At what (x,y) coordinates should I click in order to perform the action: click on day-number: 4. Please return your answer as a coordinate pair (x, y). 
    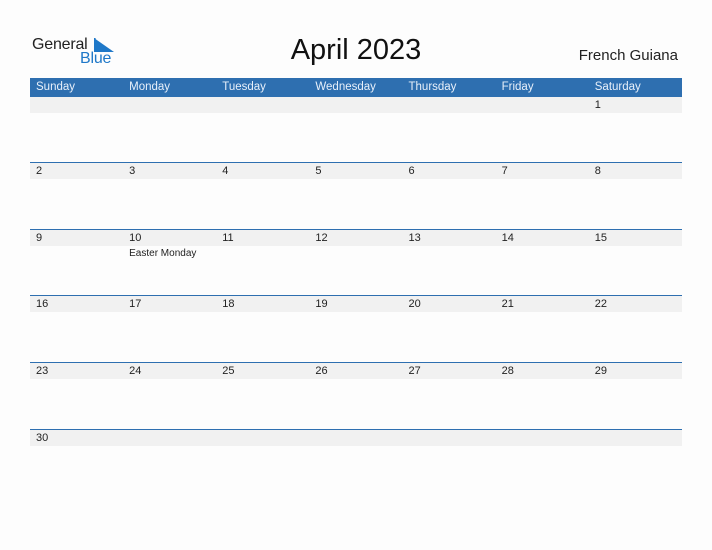
    Looking at the image, I should click on (263, 171).